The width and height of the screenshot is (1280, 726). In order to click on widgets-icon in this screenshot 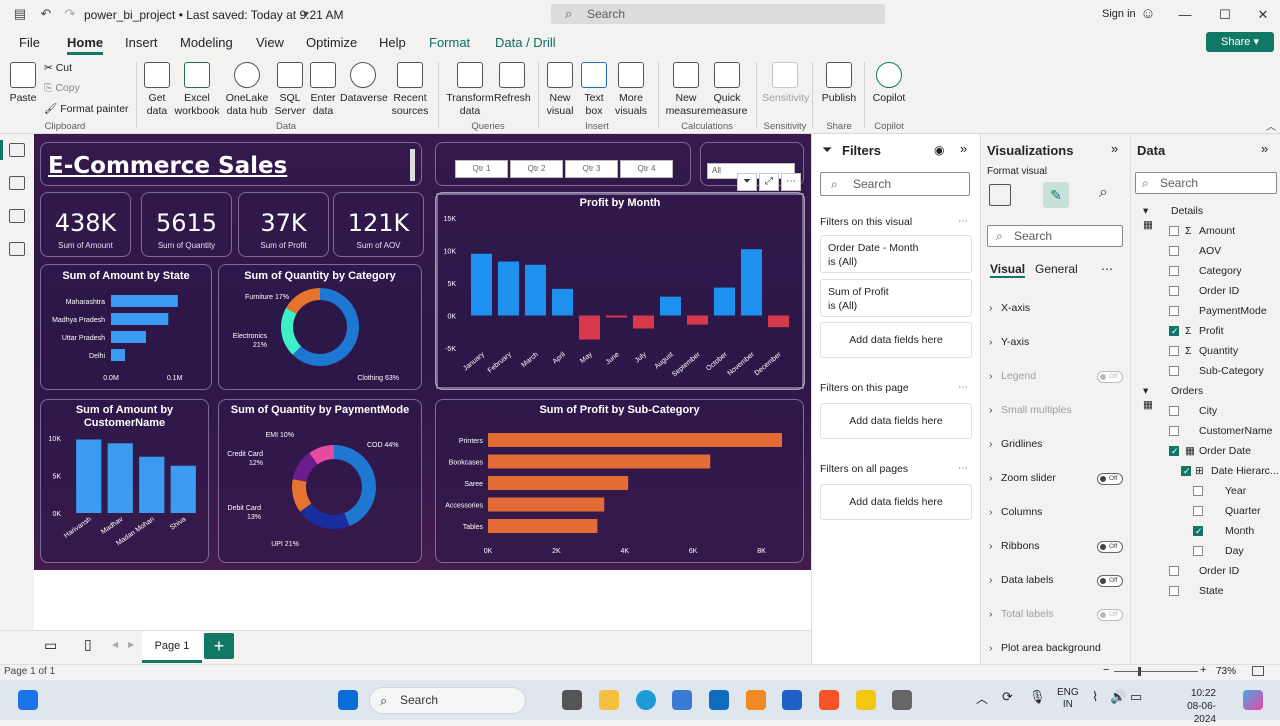, I will do `click(28, 700)`.